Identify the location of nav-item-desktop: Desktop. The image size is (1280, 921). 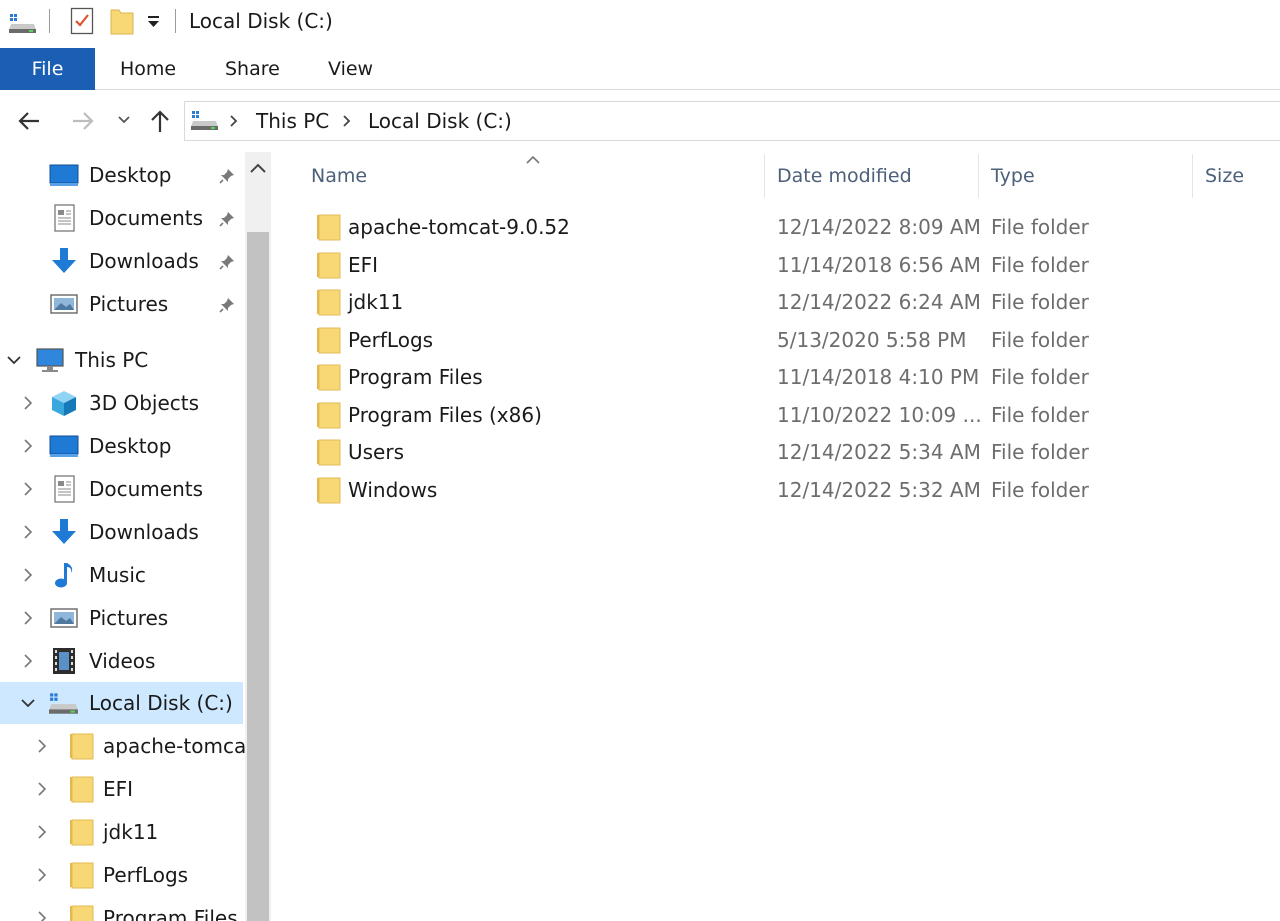
(121, 446).